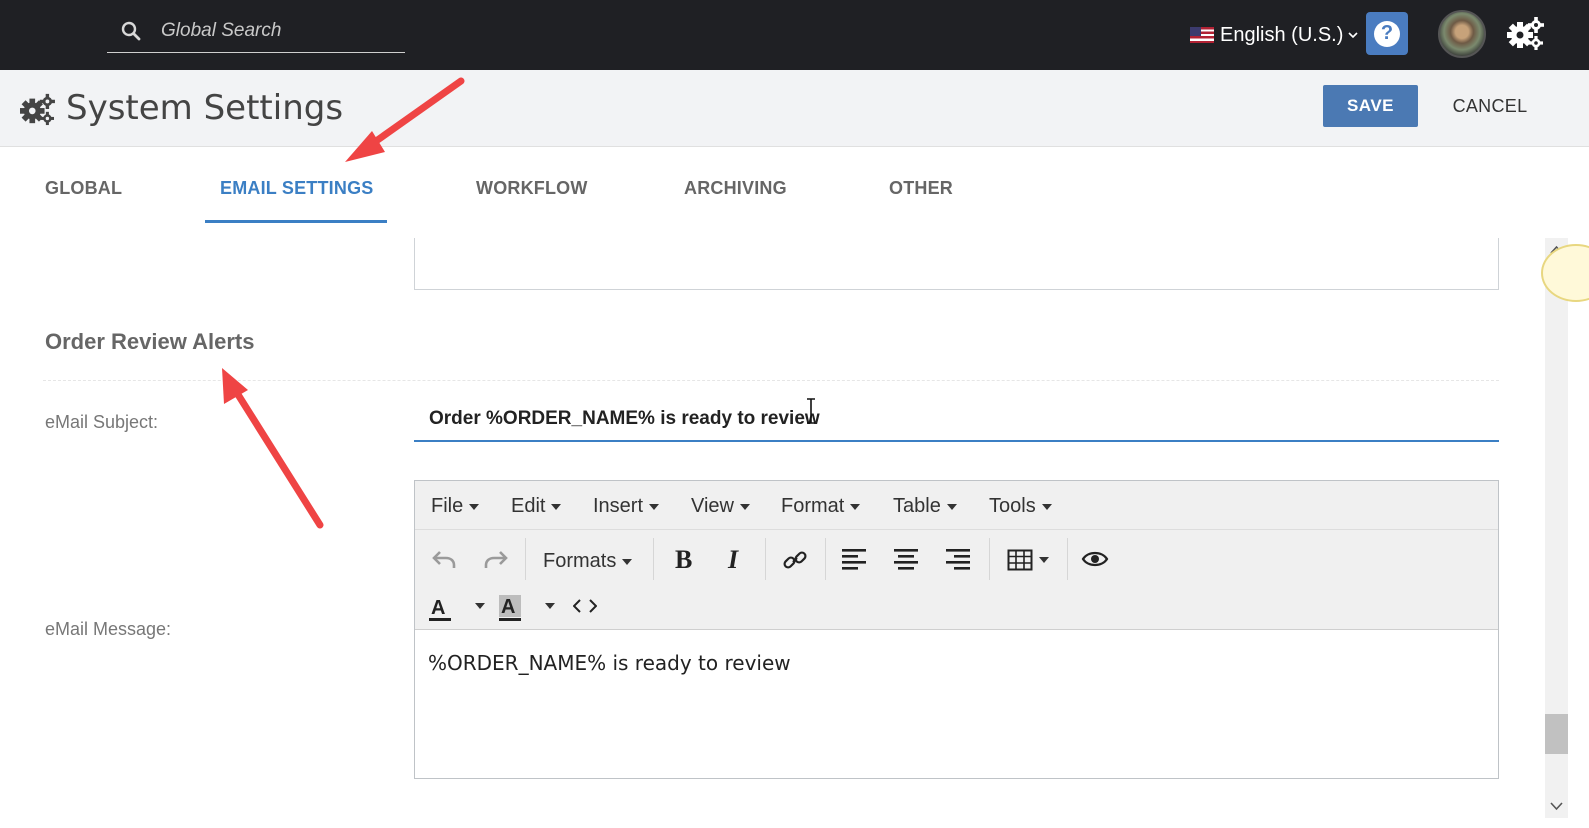 The image size is (1589, 828). What do you see at coordinates (1490, 106) in the screenshot?
I see `cancel-button: CANCEL` at bounding box center [1490, 106].